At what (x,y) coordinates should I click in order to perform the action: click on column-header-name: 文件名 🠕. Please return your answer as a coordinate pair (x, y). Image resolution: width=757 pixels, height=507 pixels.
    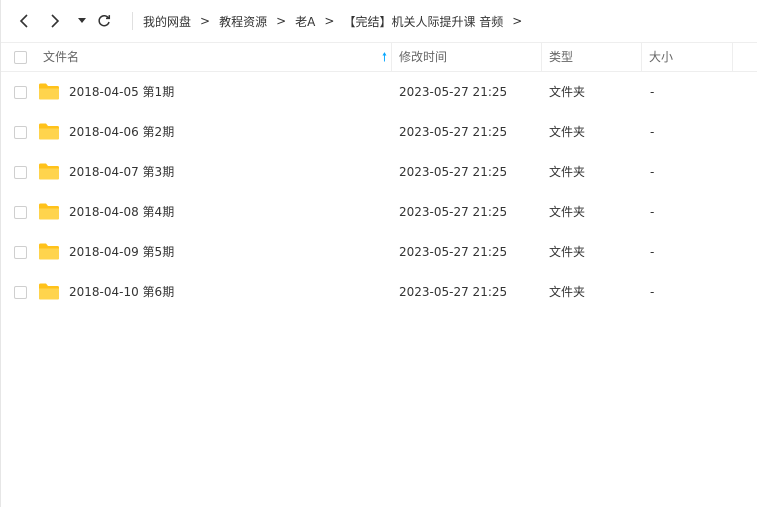
    Looking at the image, I should click on (196, 57).